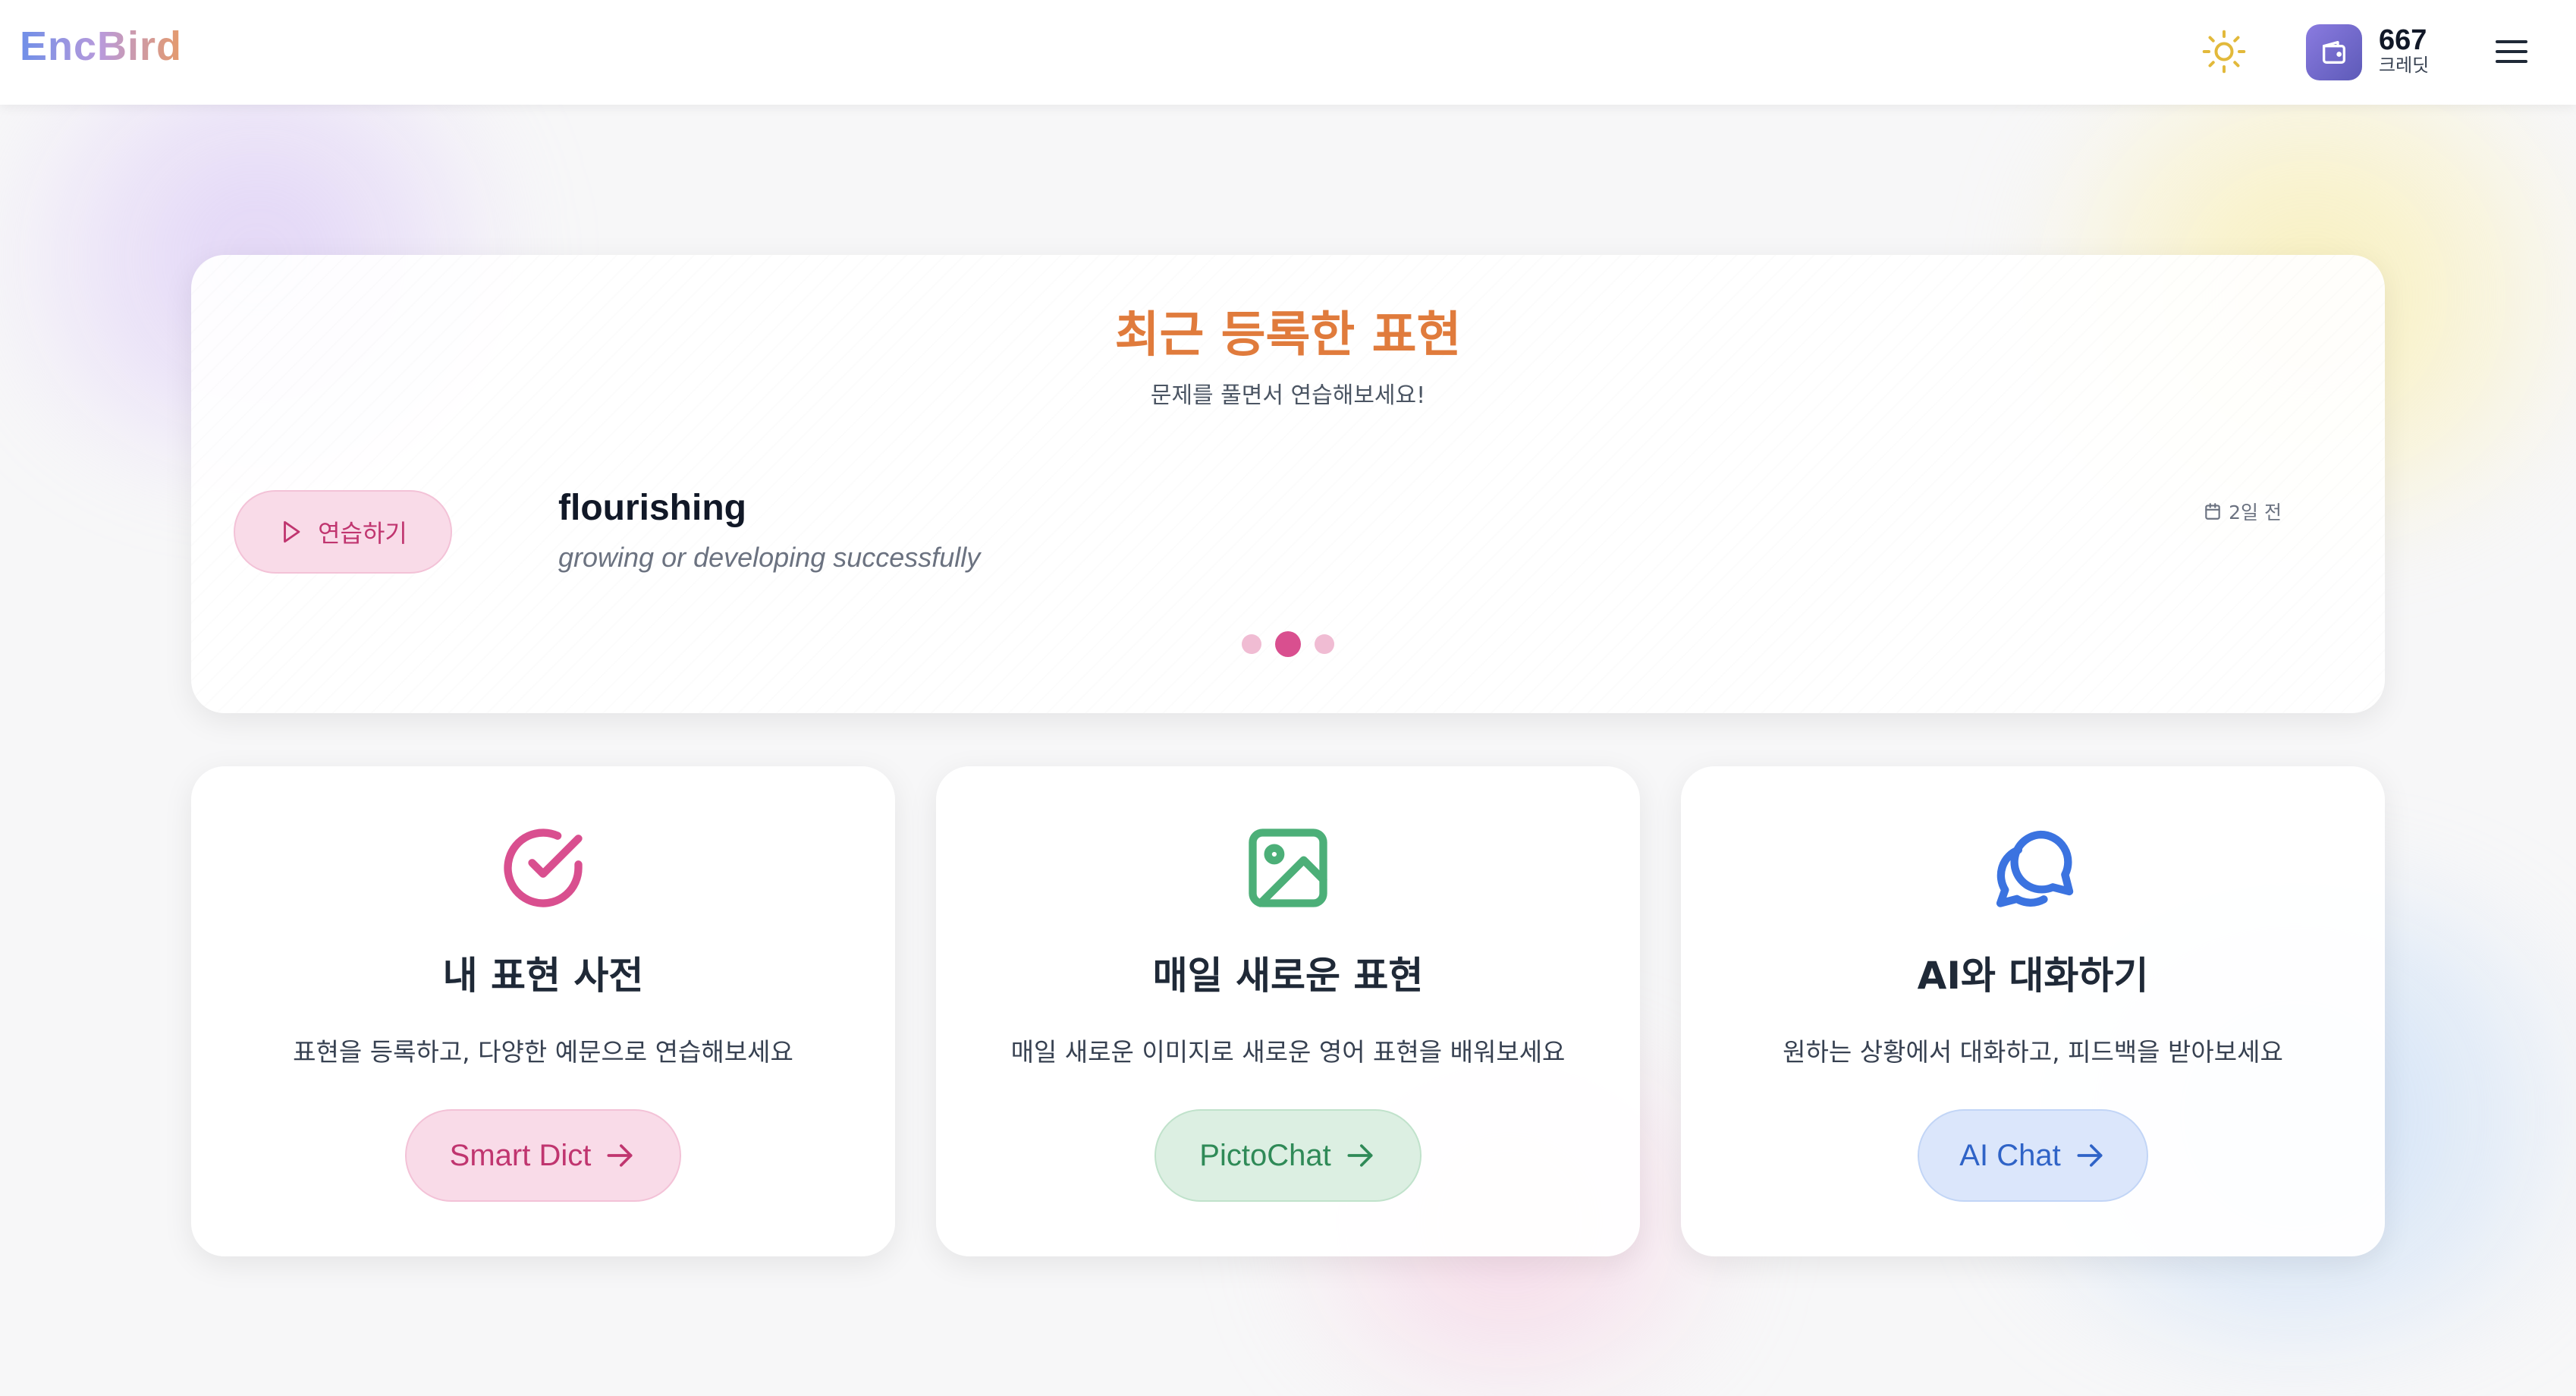  Describe the element at coordinates (2404, 65) in the screenshot. I see `credit-label: 크레딧` at that location.